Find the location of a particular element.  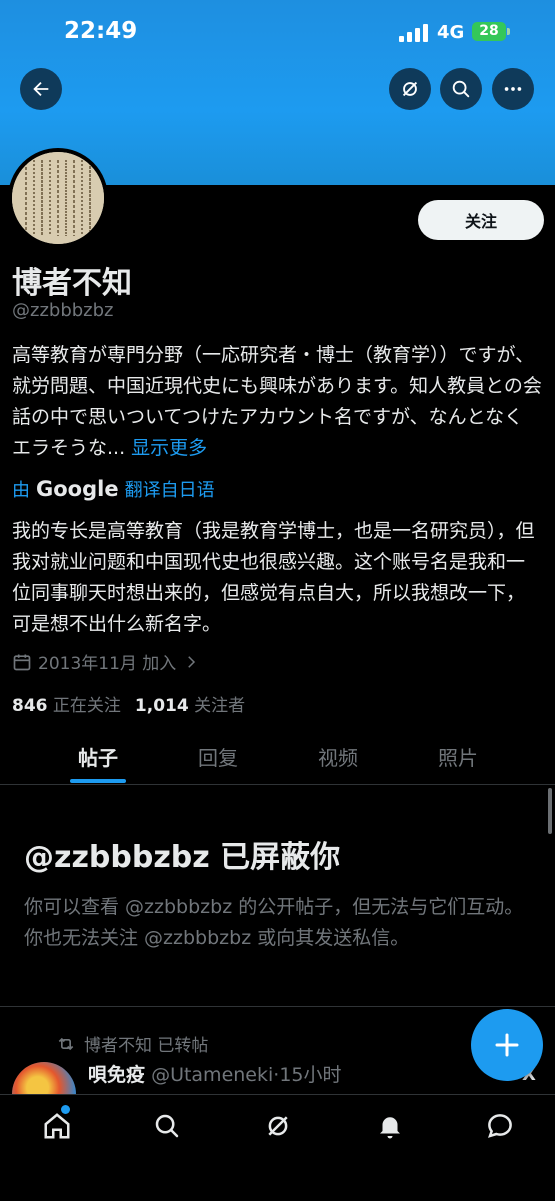

followers-stat: 1,014 关注者 is located at coordinates (190, 703).